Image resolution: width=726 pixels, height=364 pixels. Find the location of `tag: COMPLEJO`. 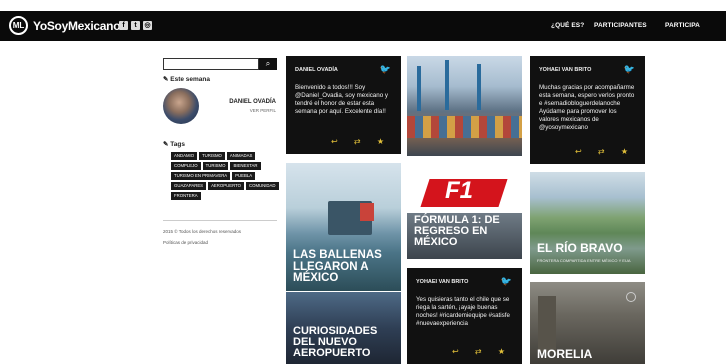

tag: COMPLEJO is located at coordinates (186, 166).